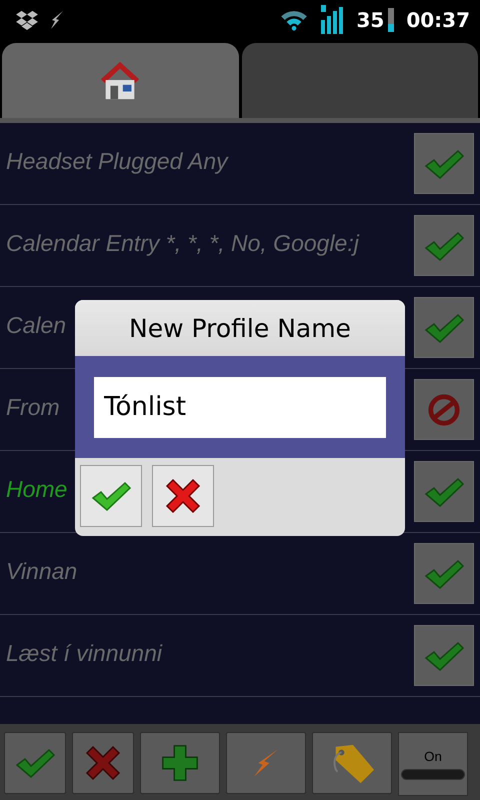 This screenshot has height=800, width=480. What do you see at coordinates (57, 20) in the screenshot?
I see `lightning-icon` at bounding box center [57, 20].